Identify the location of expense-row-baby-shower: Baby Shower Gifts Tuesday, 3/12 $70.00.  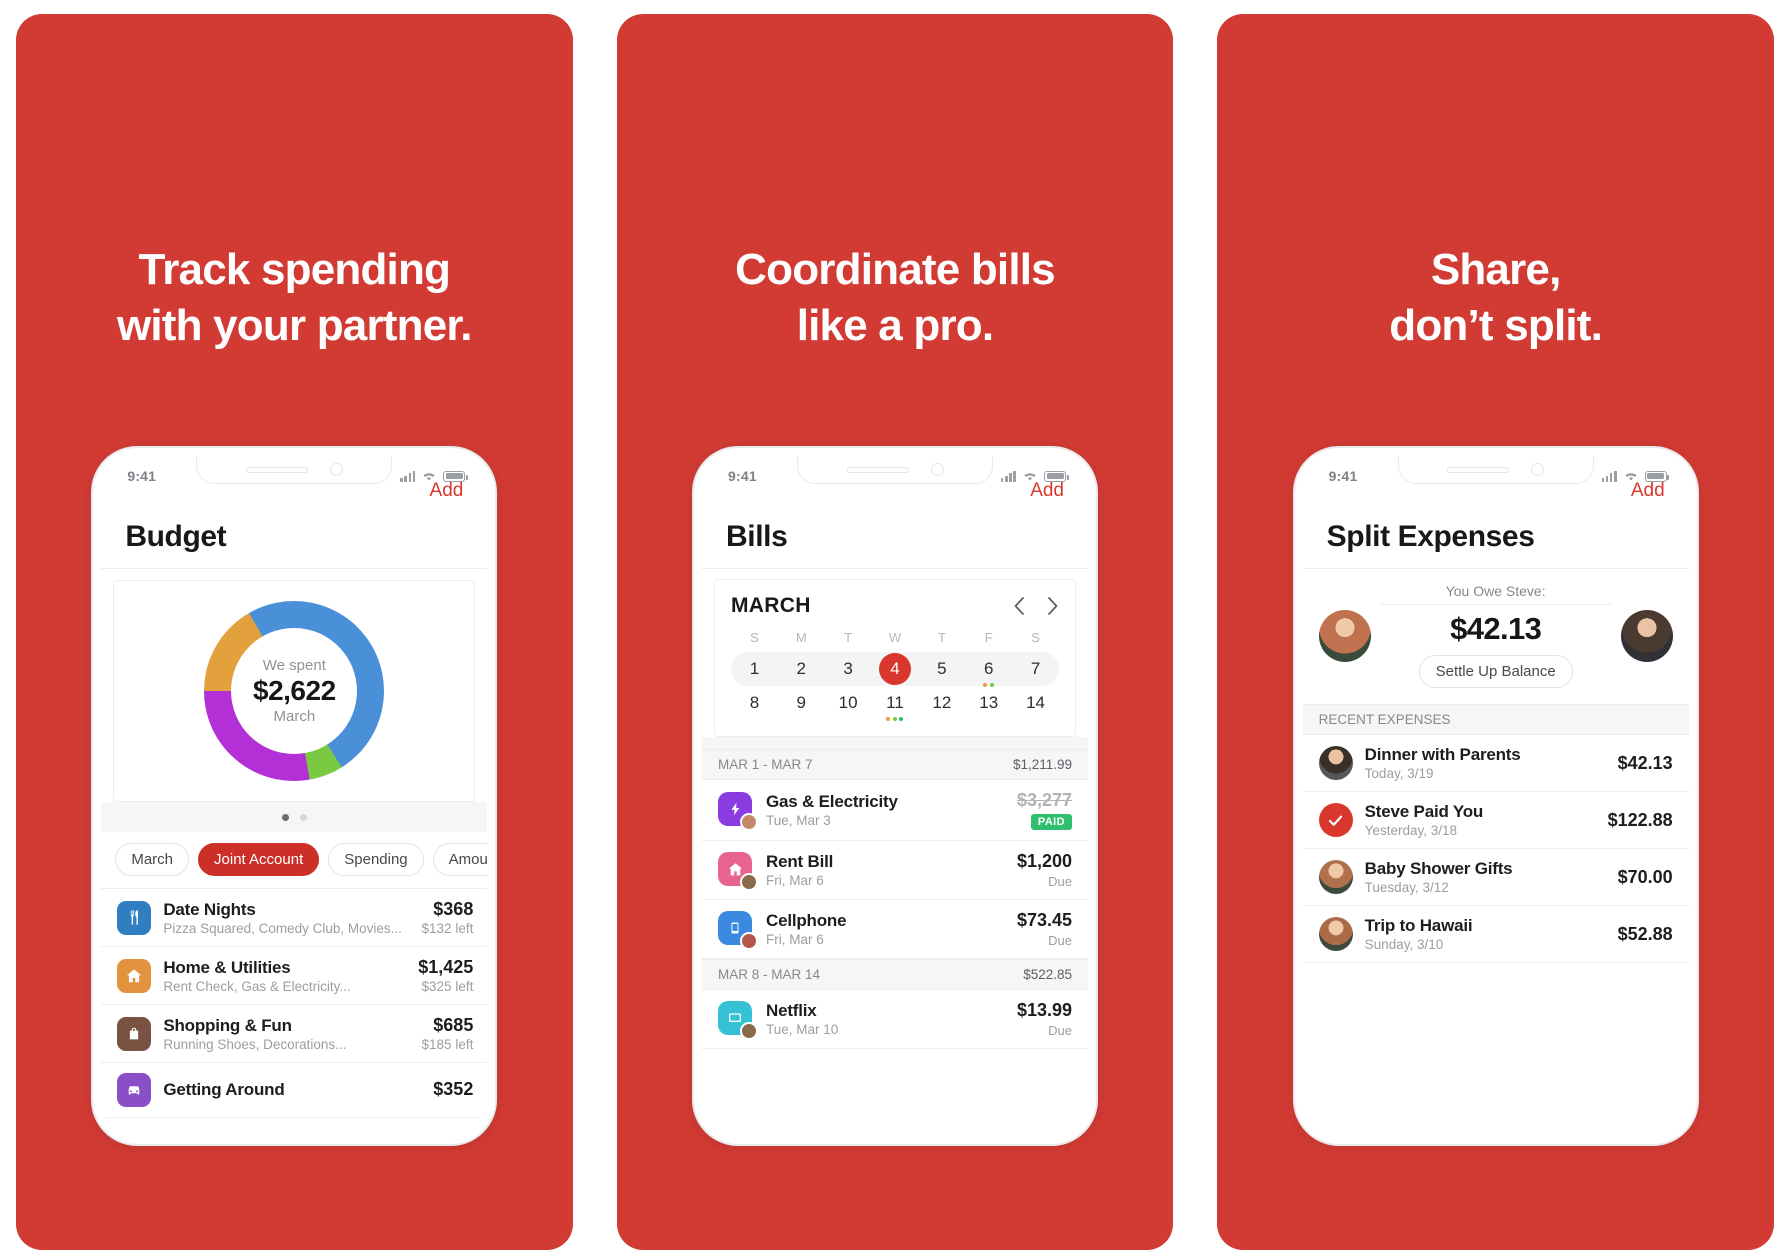
(1495, 877).